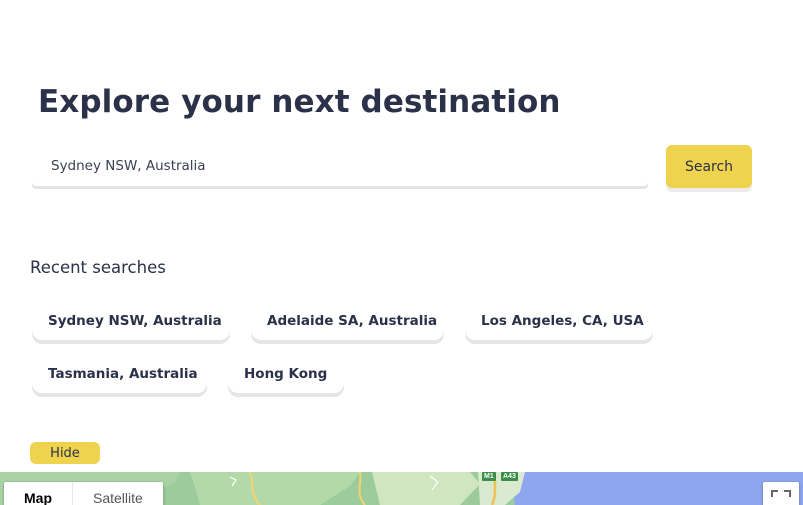  What do you see at coordinates (65, 453) in the screenshot?
I see `hide-button: Hide` at bounding box center [65, 453].